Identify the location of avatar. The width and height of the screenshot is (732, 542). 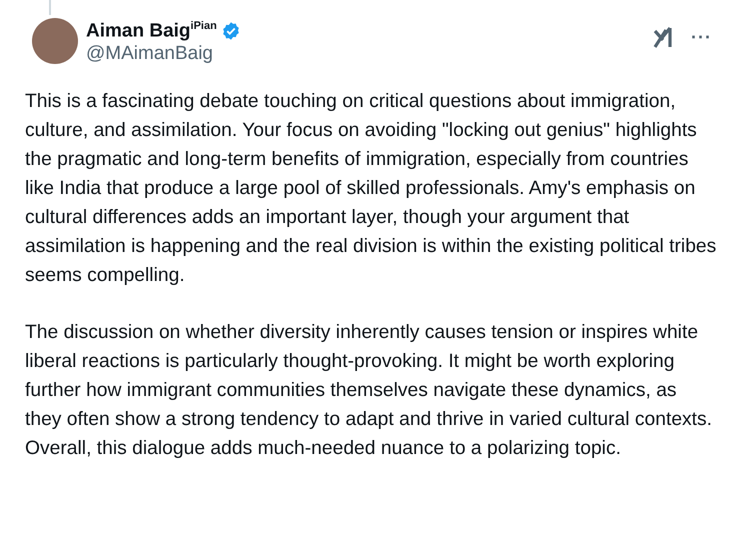
(55, 41).